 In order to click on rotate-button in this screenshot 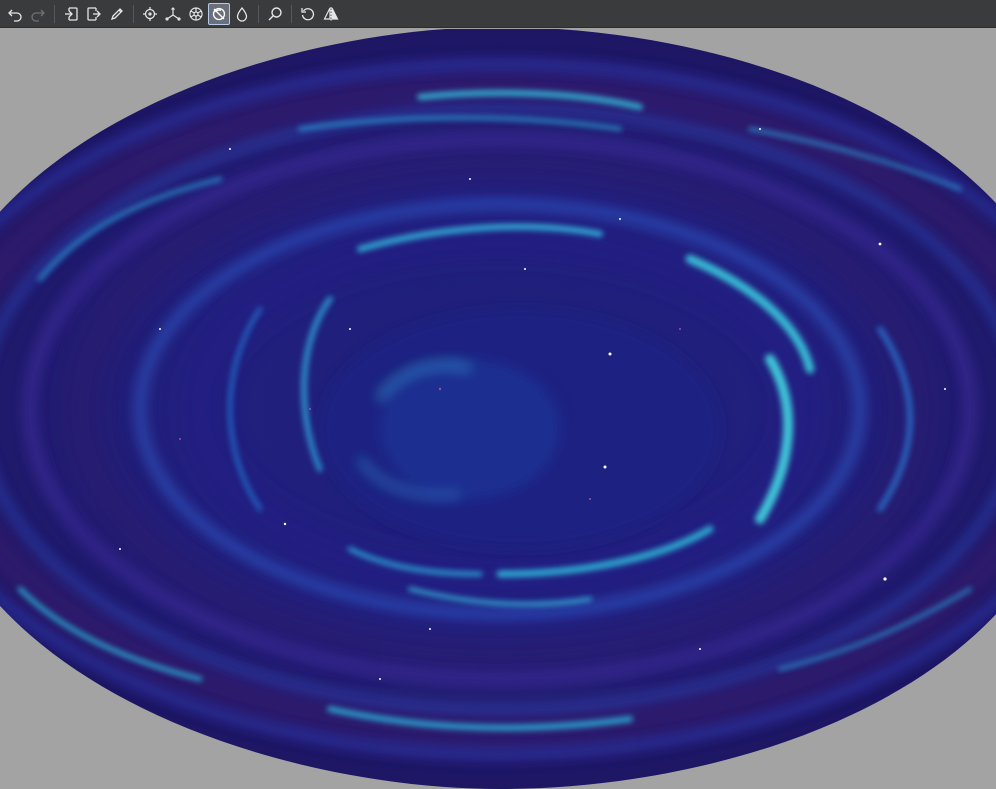, I will do `click(308, 14)`.